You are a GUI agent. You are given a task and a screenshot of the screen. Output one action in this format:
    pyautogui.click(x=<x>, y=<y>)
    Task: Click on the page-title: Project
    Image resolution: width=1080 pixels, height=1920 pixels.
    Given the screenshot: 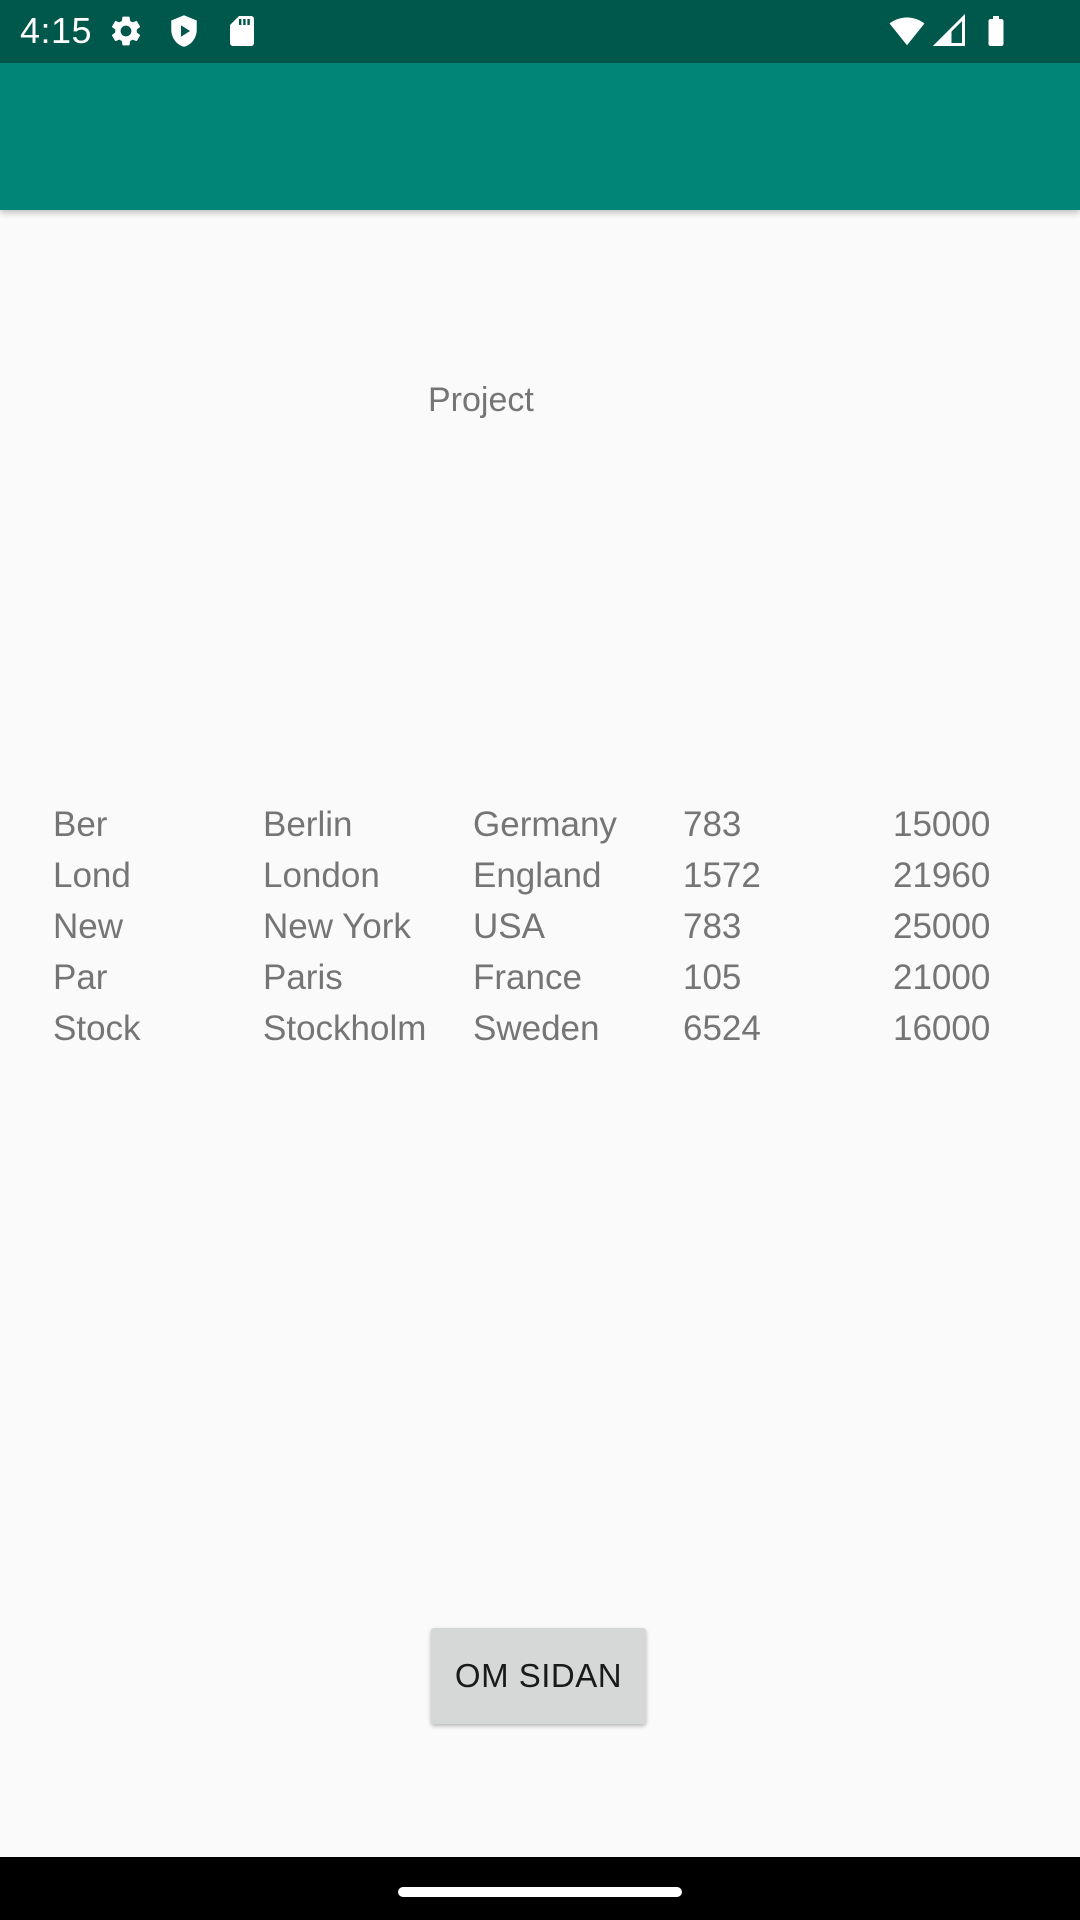 What is the action you would take?
    pyautogui.click(x=481, y=400)
    